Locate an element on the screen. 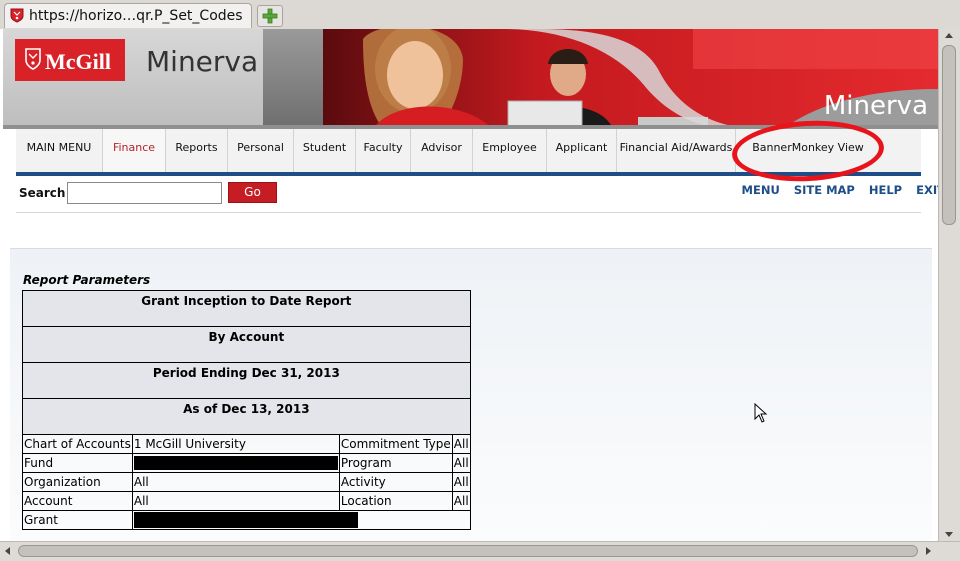  plus-icon is located at coordinates (270, 16).